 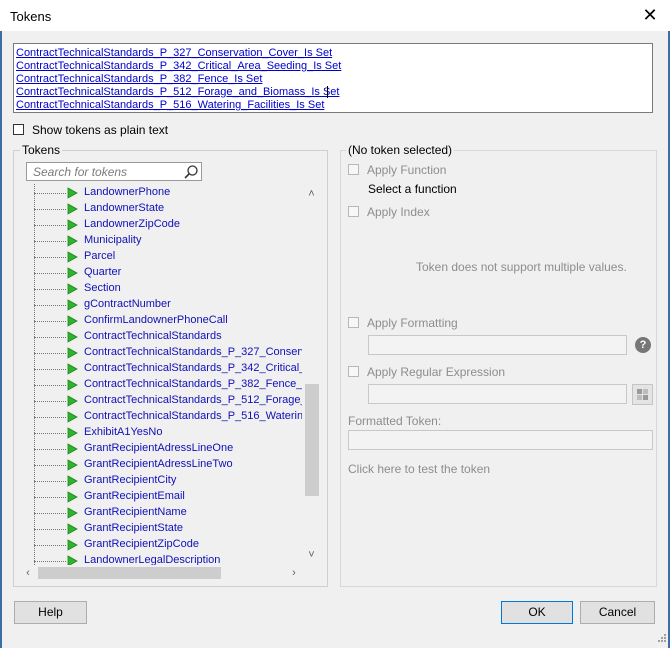 I want to click on tree-item: GrantRecipientState, so click(x=160, y=529).